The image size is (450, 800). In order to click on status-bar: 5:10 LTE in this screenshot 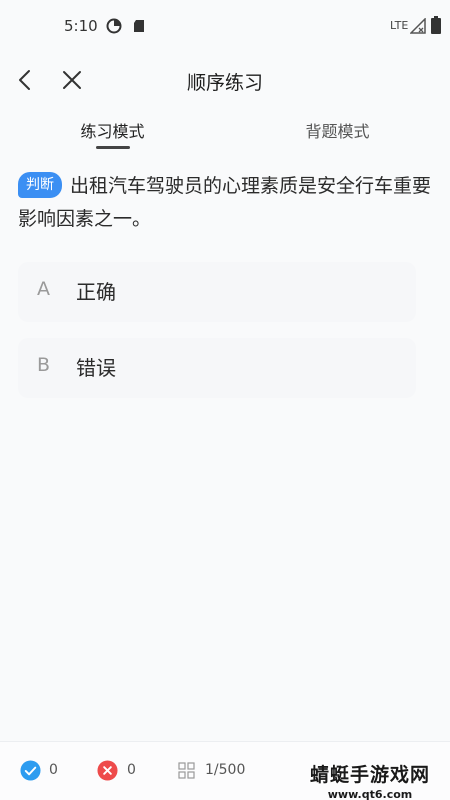, I will do `click(225, 26)`.